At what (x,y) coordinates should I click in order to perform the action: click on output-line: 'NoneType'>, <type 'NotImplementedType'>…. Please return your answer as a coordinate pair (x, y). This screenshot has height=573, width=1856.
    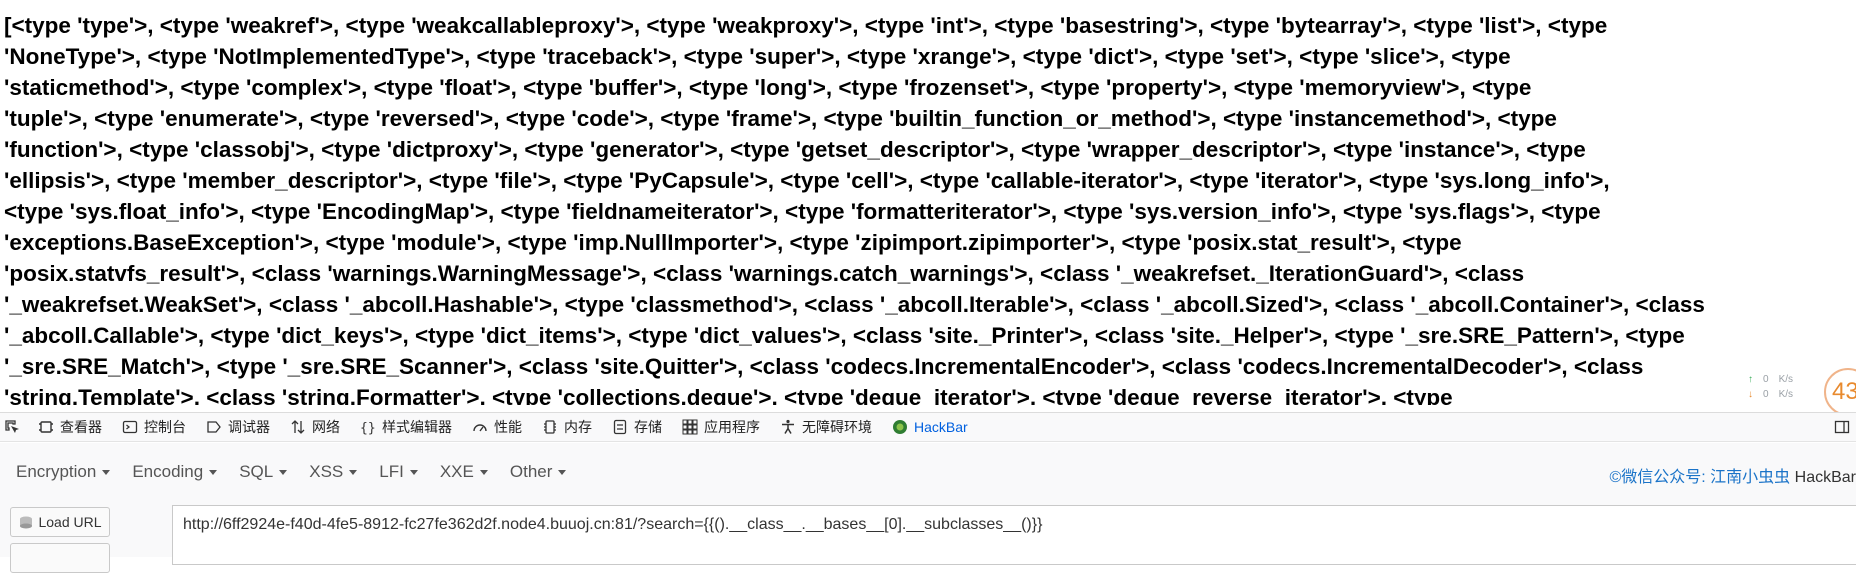
    Looking at the image, I should click on (930, 56).